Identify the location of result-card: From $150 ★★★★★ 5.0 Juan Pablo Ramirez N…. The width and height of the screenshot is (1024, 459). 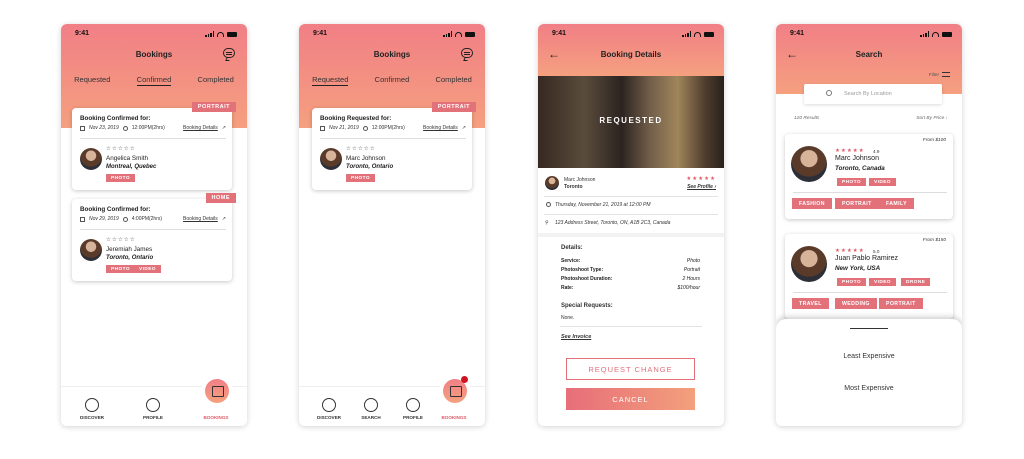
(869, 276).